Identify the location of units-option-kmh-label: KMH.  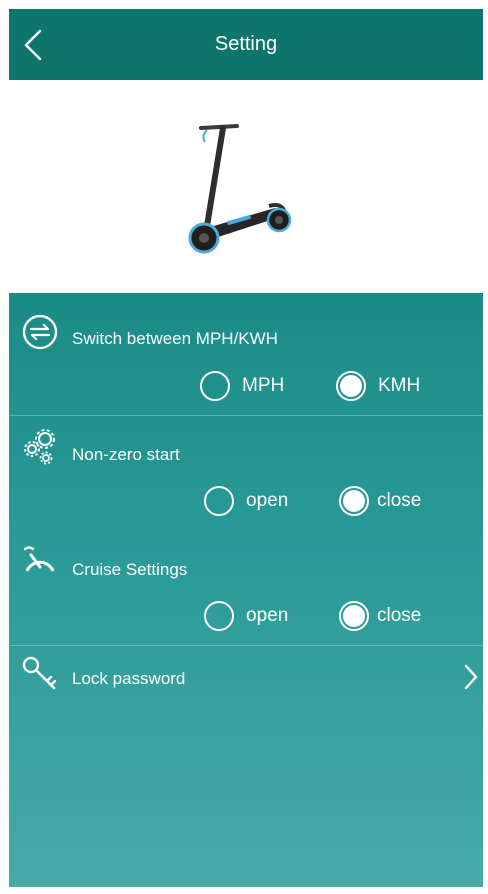
(399, 385).